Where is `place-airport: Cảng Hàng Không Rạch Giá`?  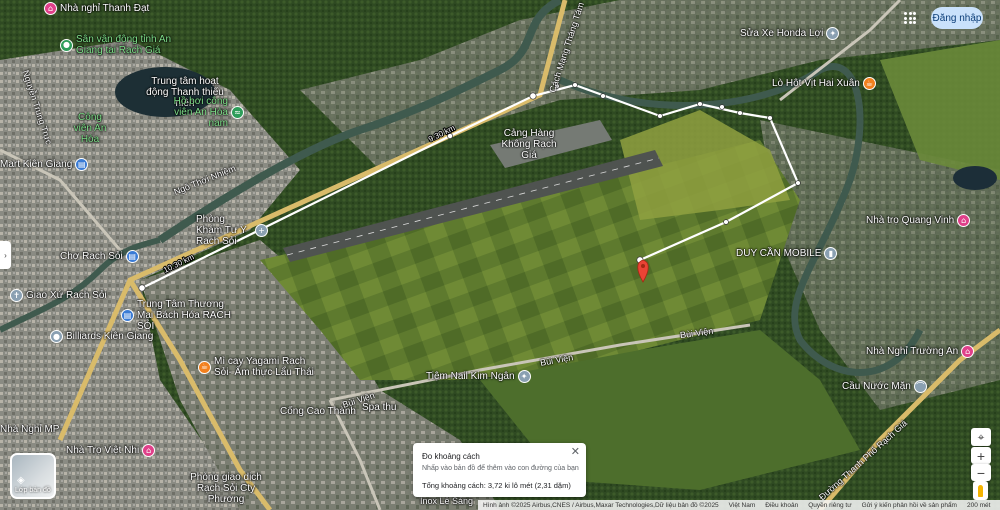 place-airport: Cảng Hàng Không Rạch Giá is located at coordinates (529, 144).